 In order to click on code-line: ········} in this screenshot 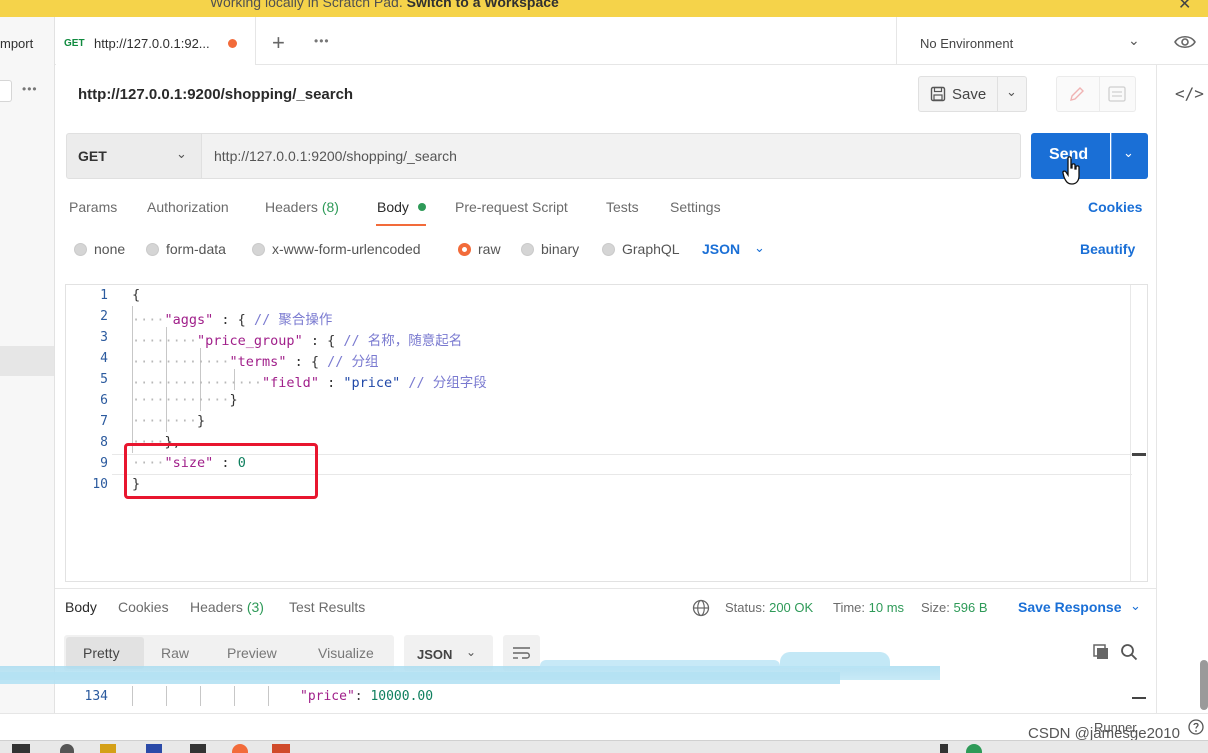, I will do `click(169, 421)`.